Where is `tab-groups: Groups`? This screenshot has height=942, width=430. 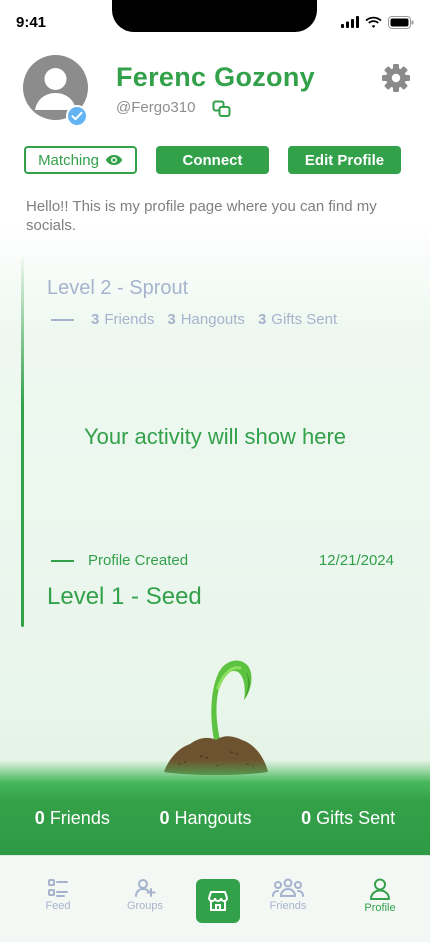 tab-groups: Groups is located at coordinates (145, 895).